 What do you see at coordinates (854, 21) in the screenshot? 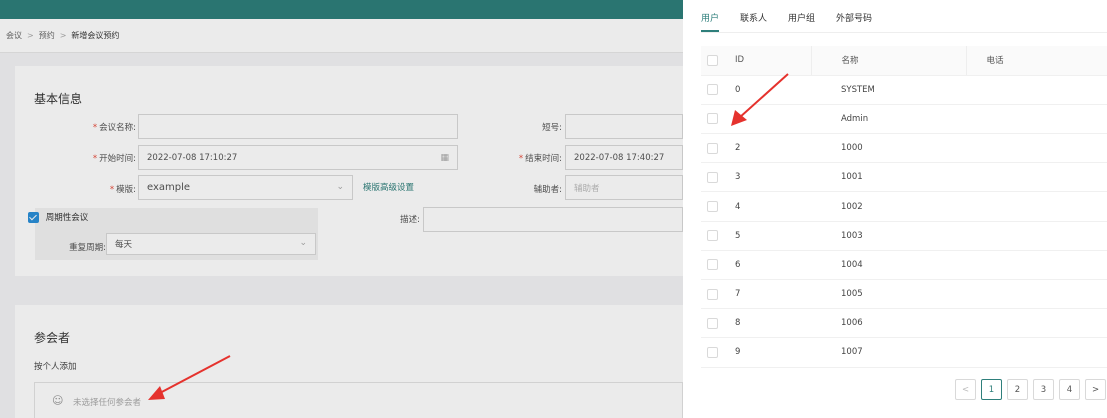
I see `tab-external-numbers: 外部号码` at bounding box center [854, 21].